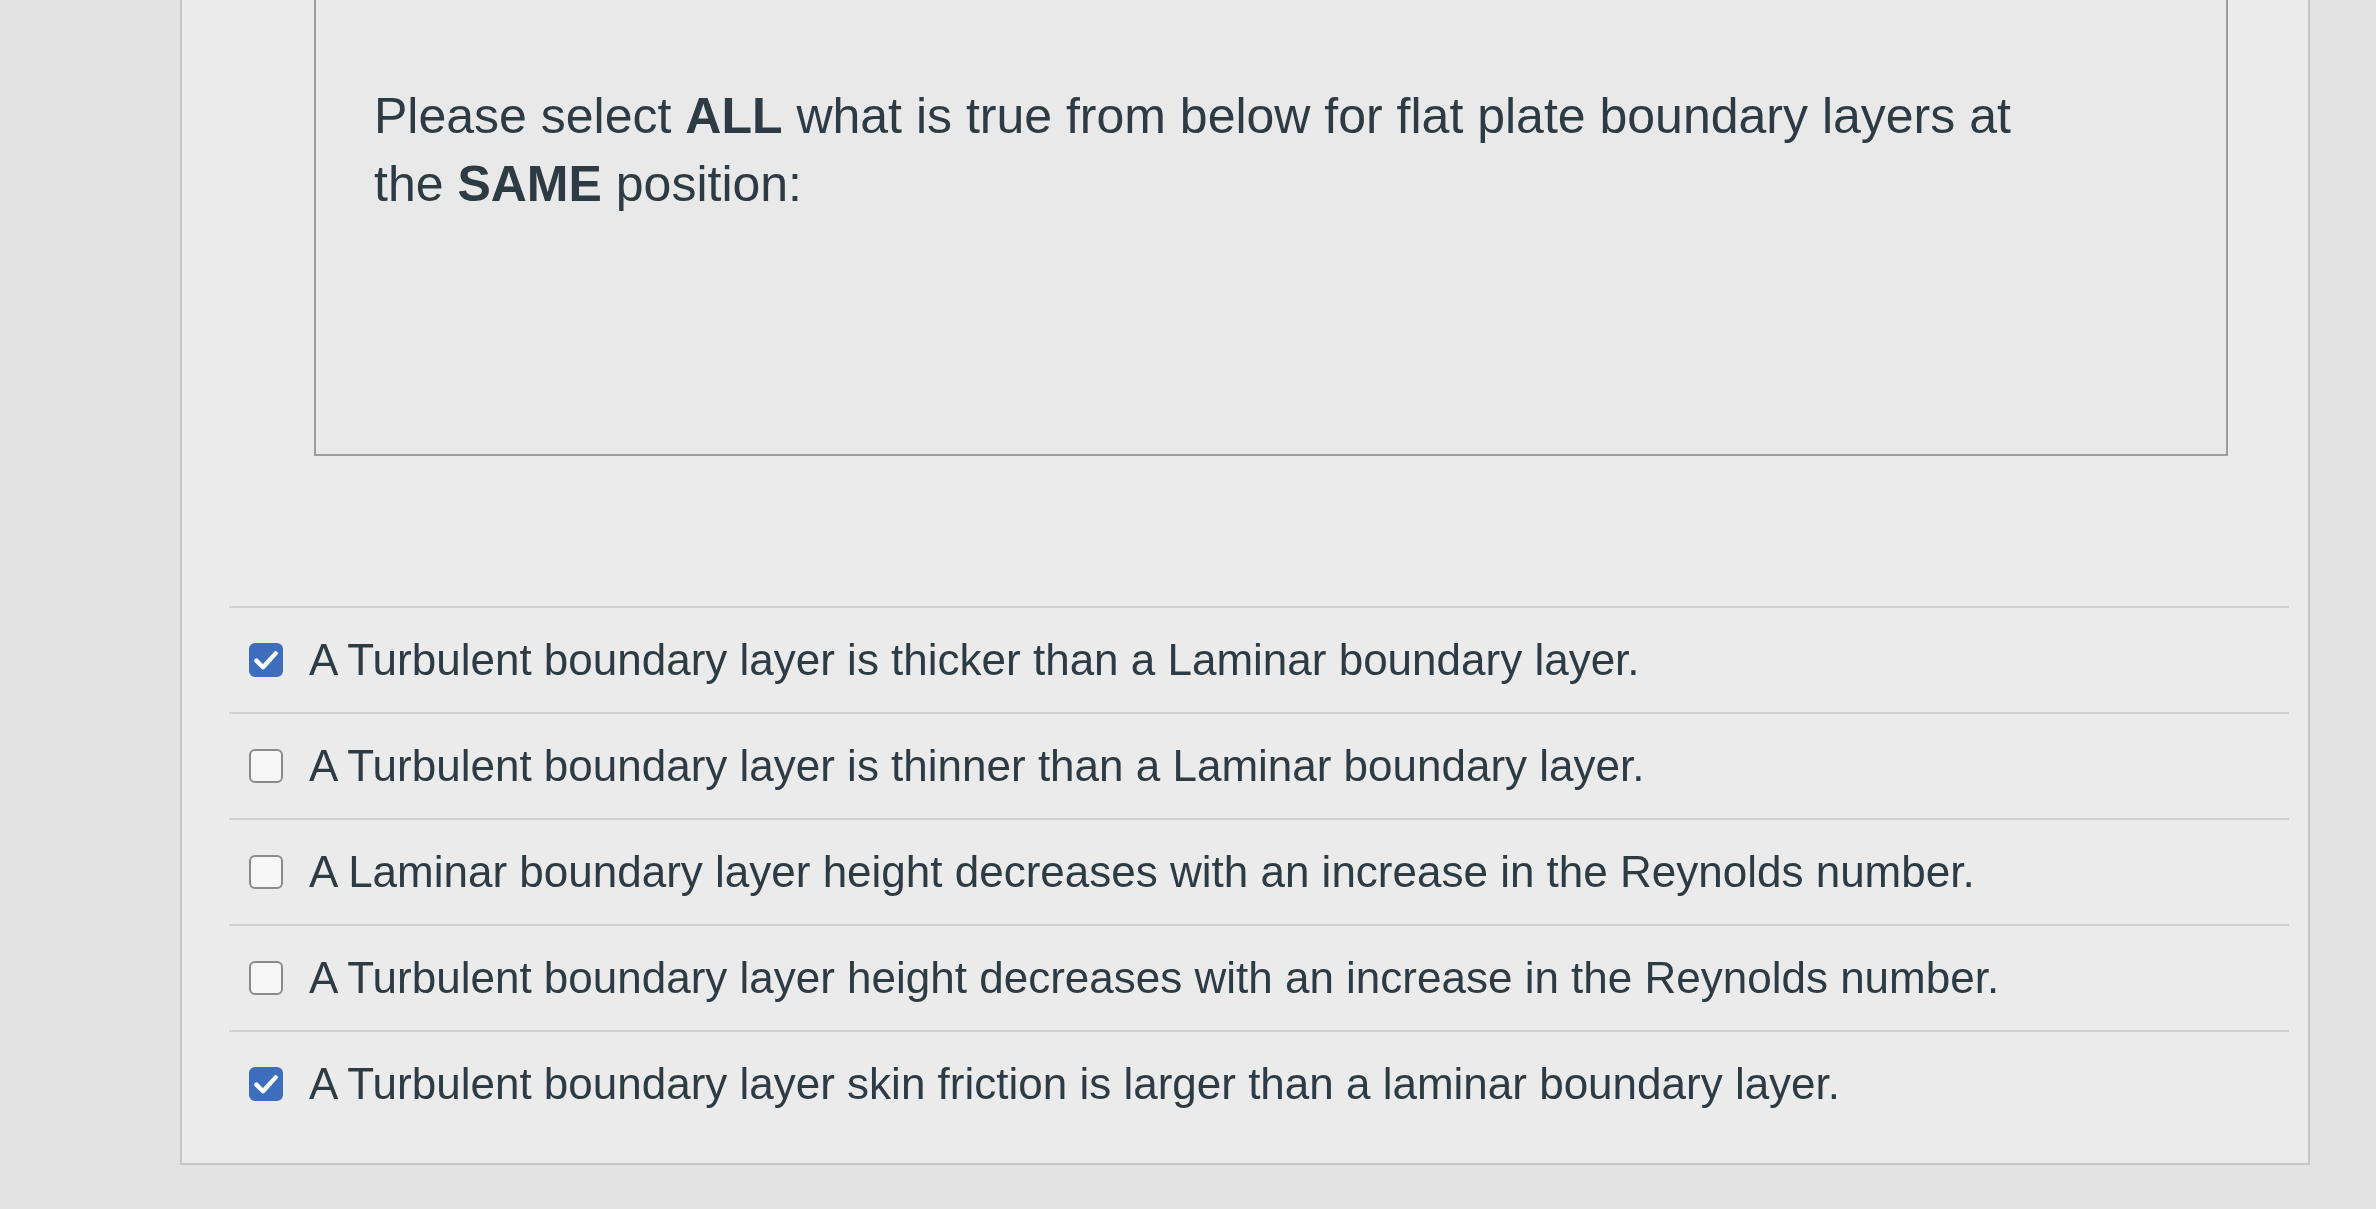  I want to click on option-label: A Turbulent boundary layer is thicker than a Laminar boundary layer., so click(974, 660).